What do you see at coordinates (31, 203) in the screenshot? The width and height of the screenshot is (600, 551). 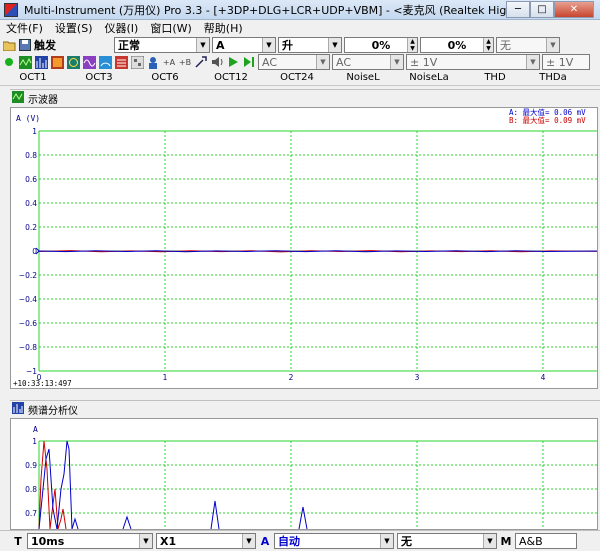 I see `y-tick: 0.4` at bounding box center [31, 203].